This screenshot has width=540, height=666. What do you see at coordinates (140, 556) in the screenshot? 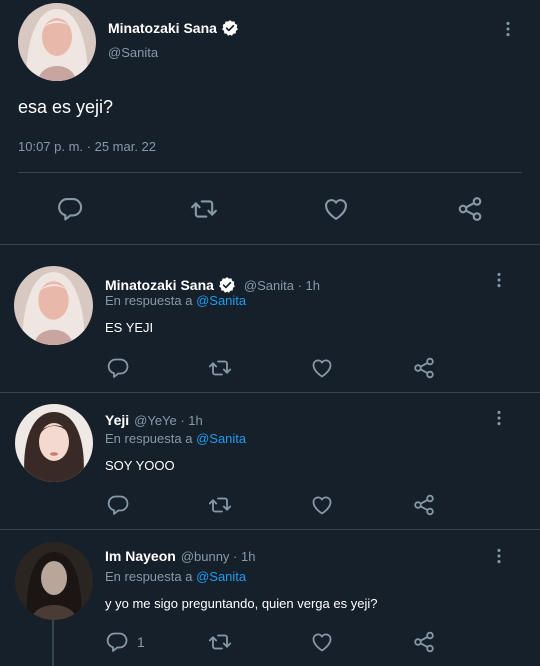
I see `author-name: Im Nayeon` at bounding box center [140, 556].